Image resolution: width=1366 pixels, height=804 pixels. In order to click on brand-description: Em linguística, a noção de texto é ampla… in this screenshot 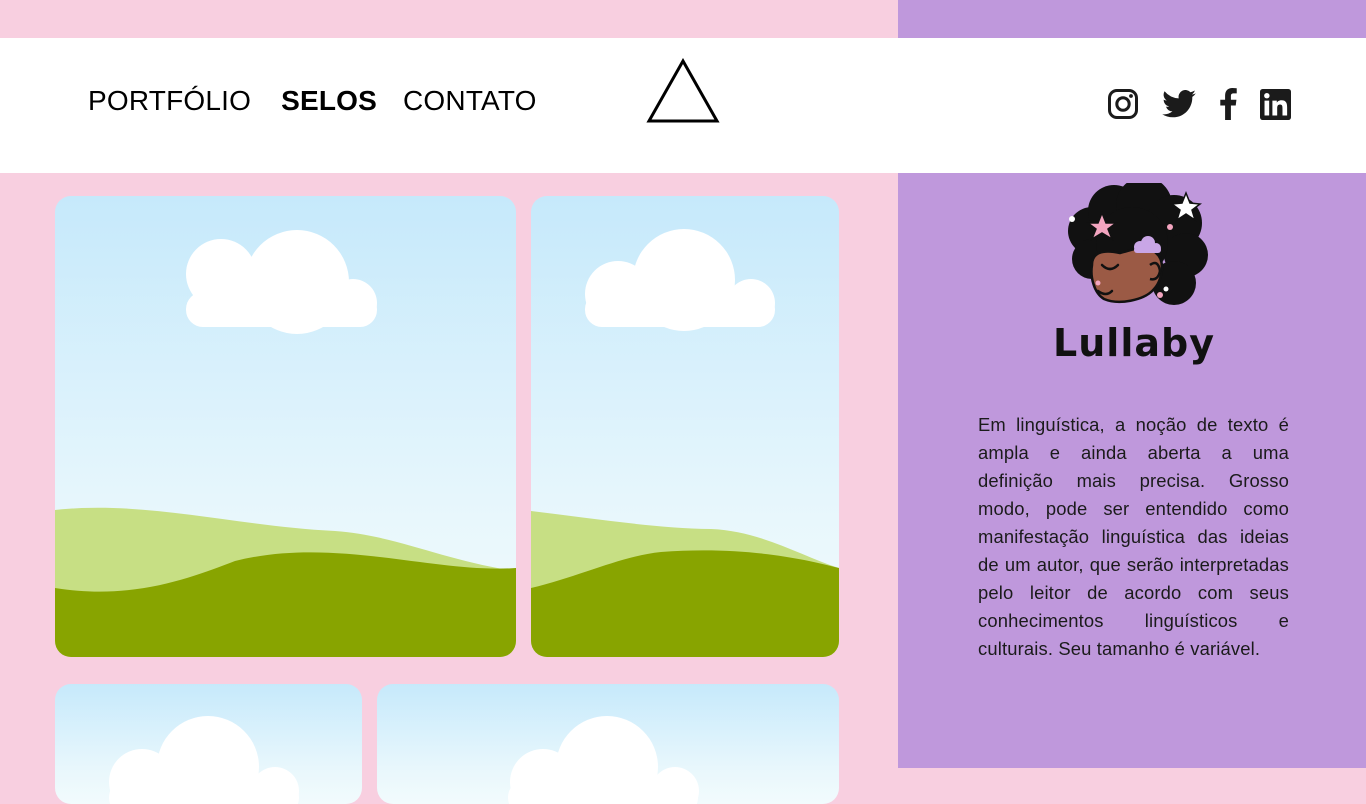, I will do `click(1133, 537)`.